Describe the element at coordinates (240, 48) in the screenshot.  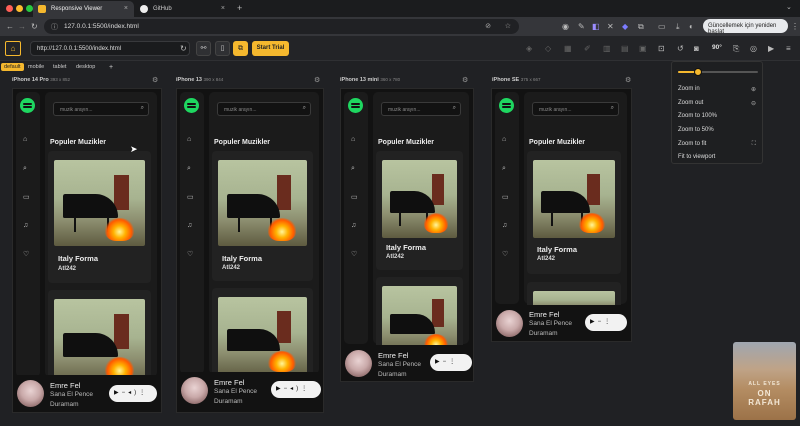
I see `screenshot-icon: ⧉` at that location.